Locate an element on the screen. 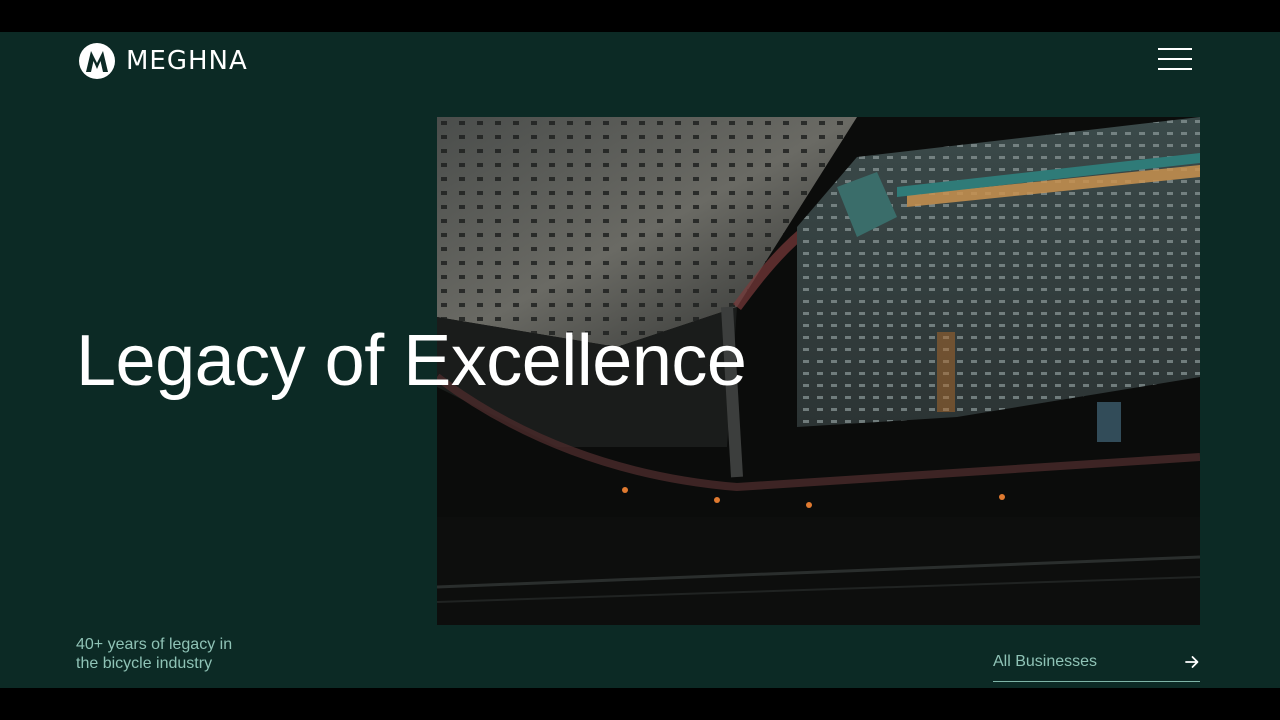  m-monogram-icon is located at coordinates (97, 61).